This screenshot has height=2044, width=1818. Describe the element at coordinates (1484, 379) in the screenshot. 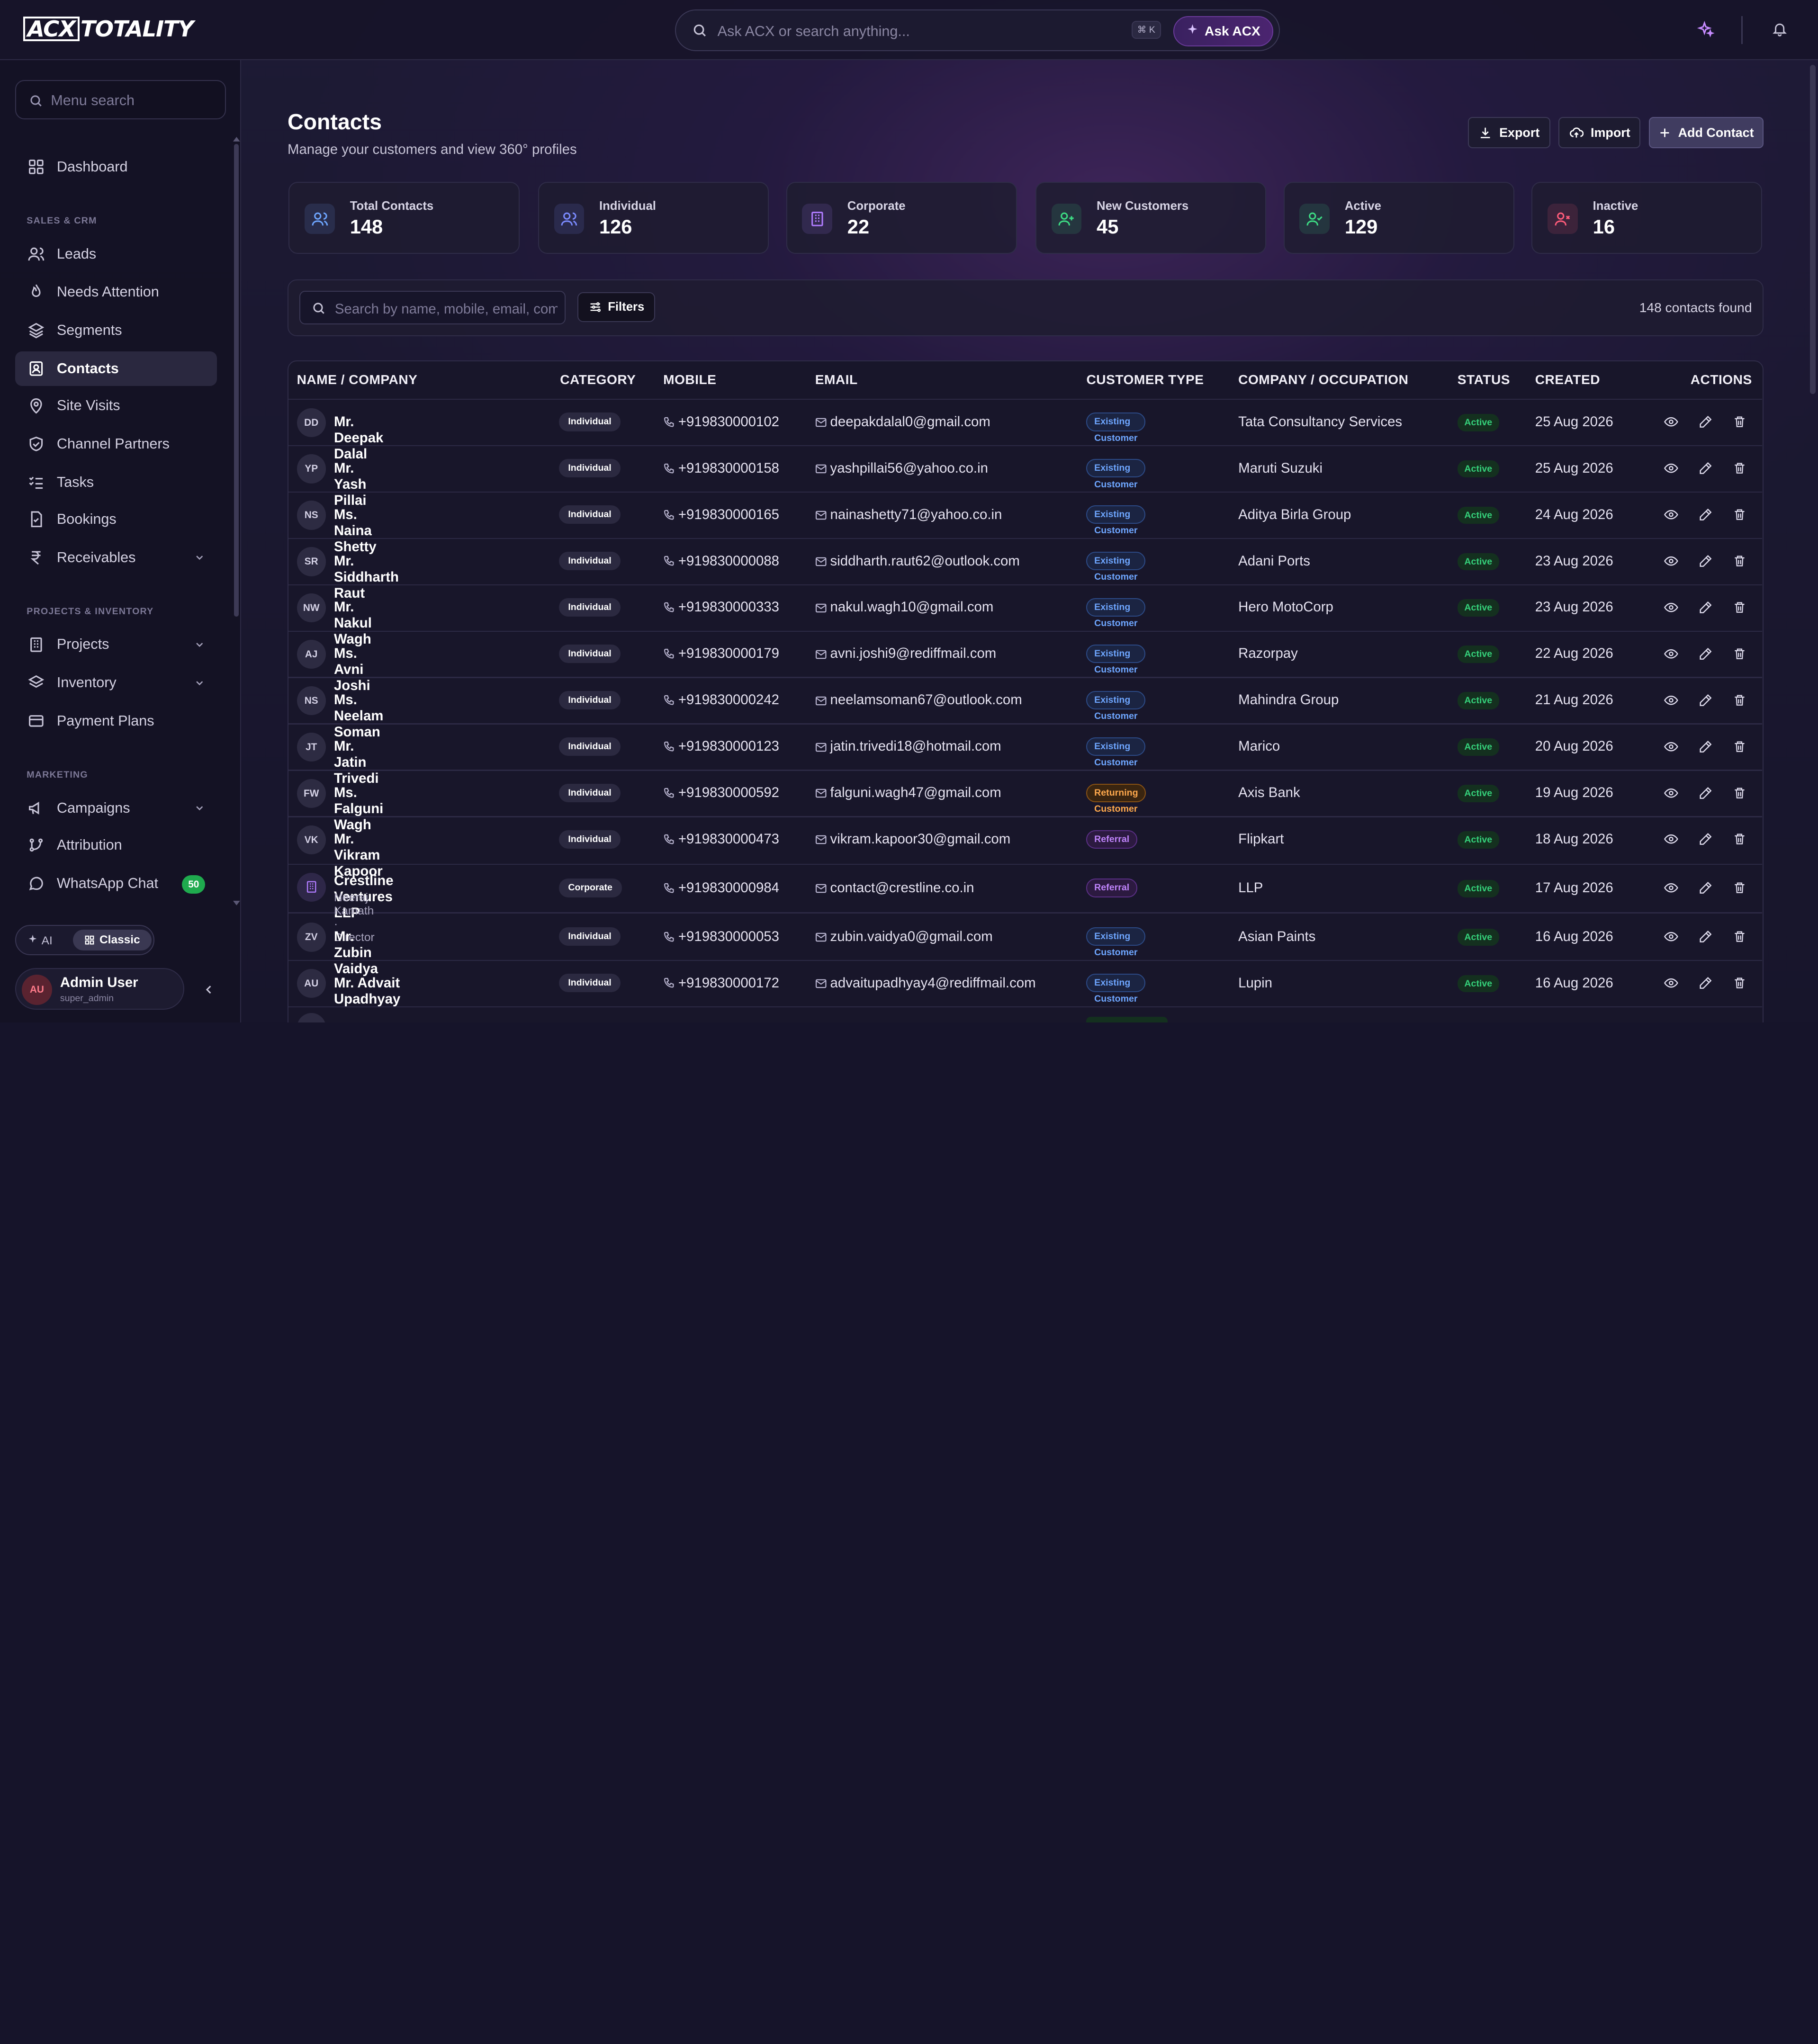

I see `column-header-status: STATUS` at that location.